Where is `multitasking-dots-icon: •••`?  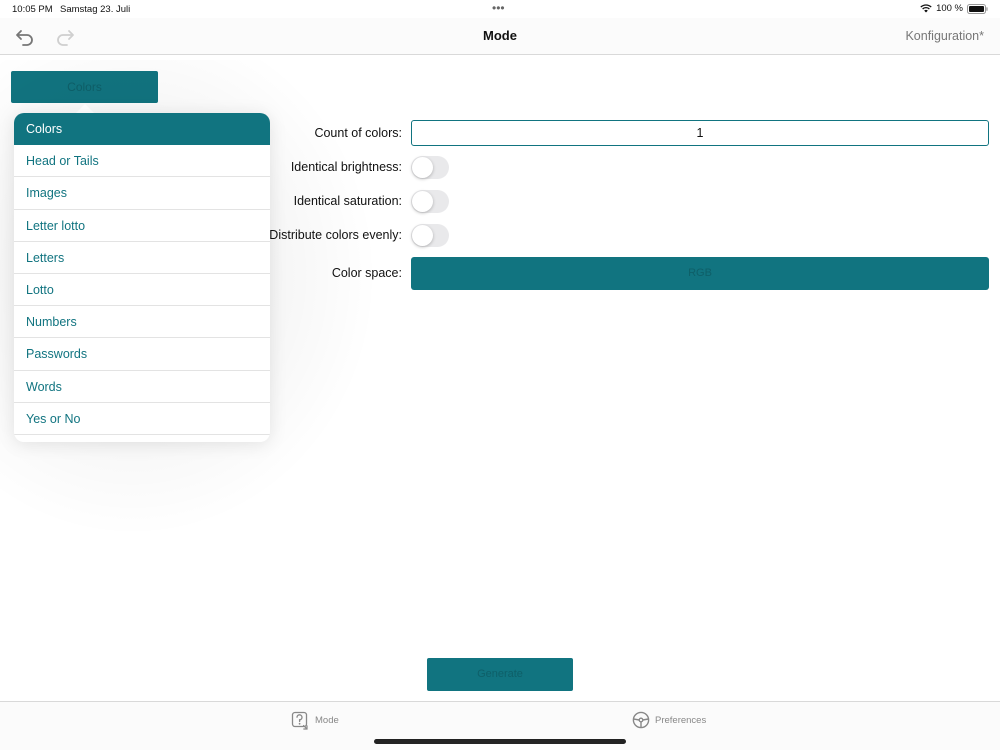 multitasking-dots-icon: ••• is located at coordinates (498, 8).